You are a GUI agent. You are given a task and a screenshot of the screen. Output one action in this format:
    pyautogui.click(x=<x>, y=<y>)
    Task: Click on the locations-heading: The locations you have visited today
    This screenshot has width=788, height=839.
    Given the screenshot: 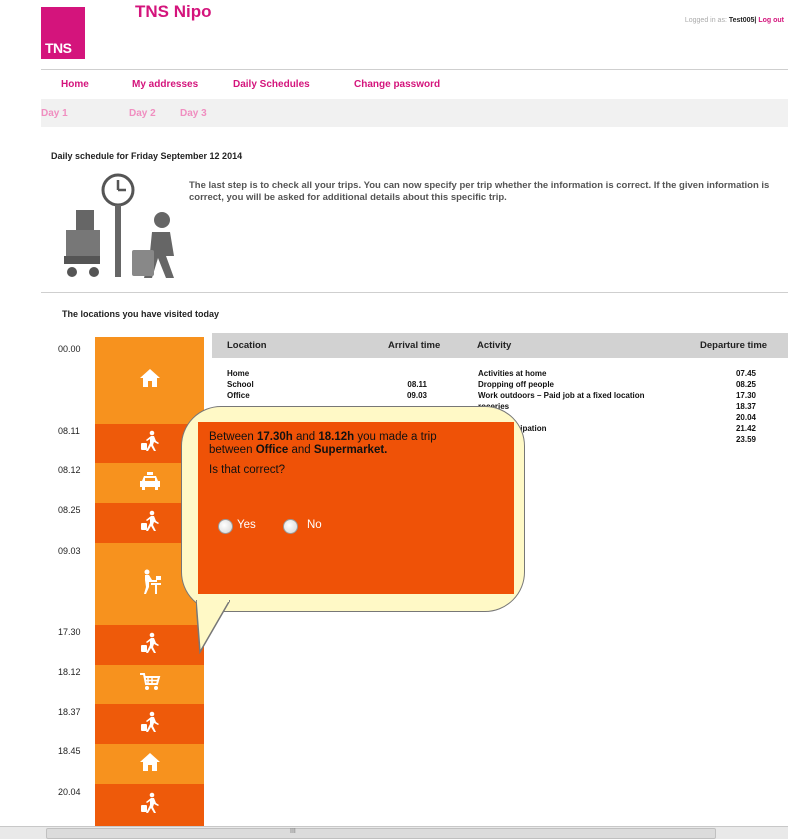 What is the action you would take?
    pyautogui.click(x=141, y=314)
    